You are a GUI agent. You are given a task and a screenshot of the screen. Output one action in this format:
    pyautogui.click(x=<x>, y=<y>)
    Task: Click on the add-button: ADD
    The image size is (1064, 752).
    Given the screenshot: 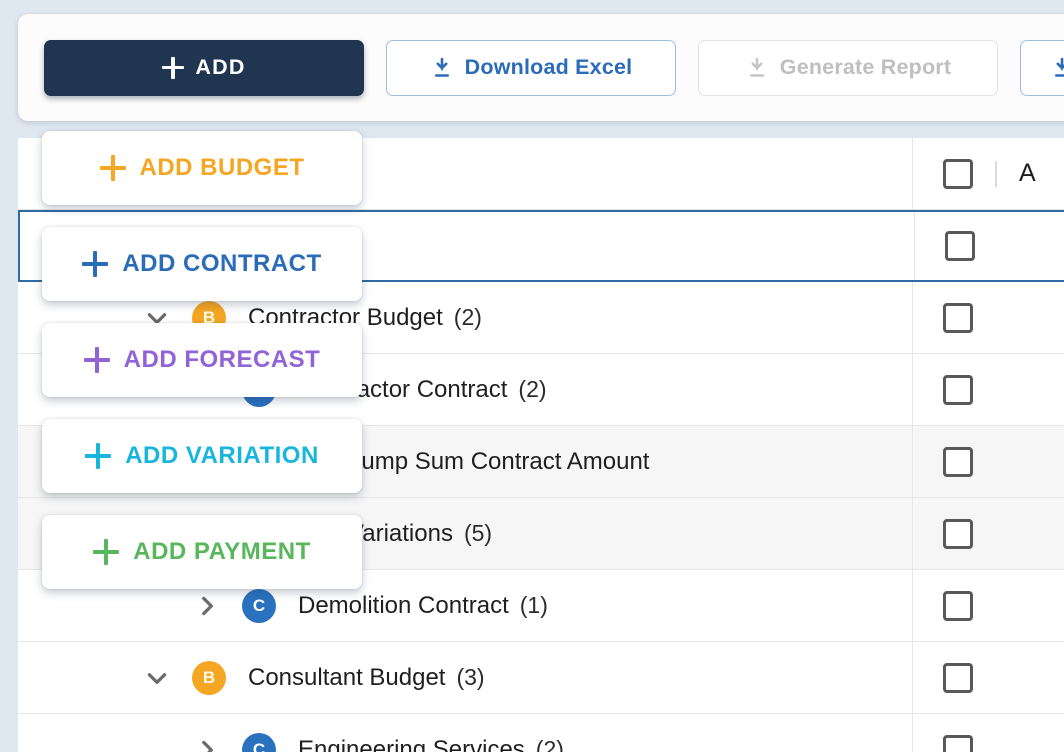 What is the action you would take?
    pyautogui.click(x=204, y=67)
    